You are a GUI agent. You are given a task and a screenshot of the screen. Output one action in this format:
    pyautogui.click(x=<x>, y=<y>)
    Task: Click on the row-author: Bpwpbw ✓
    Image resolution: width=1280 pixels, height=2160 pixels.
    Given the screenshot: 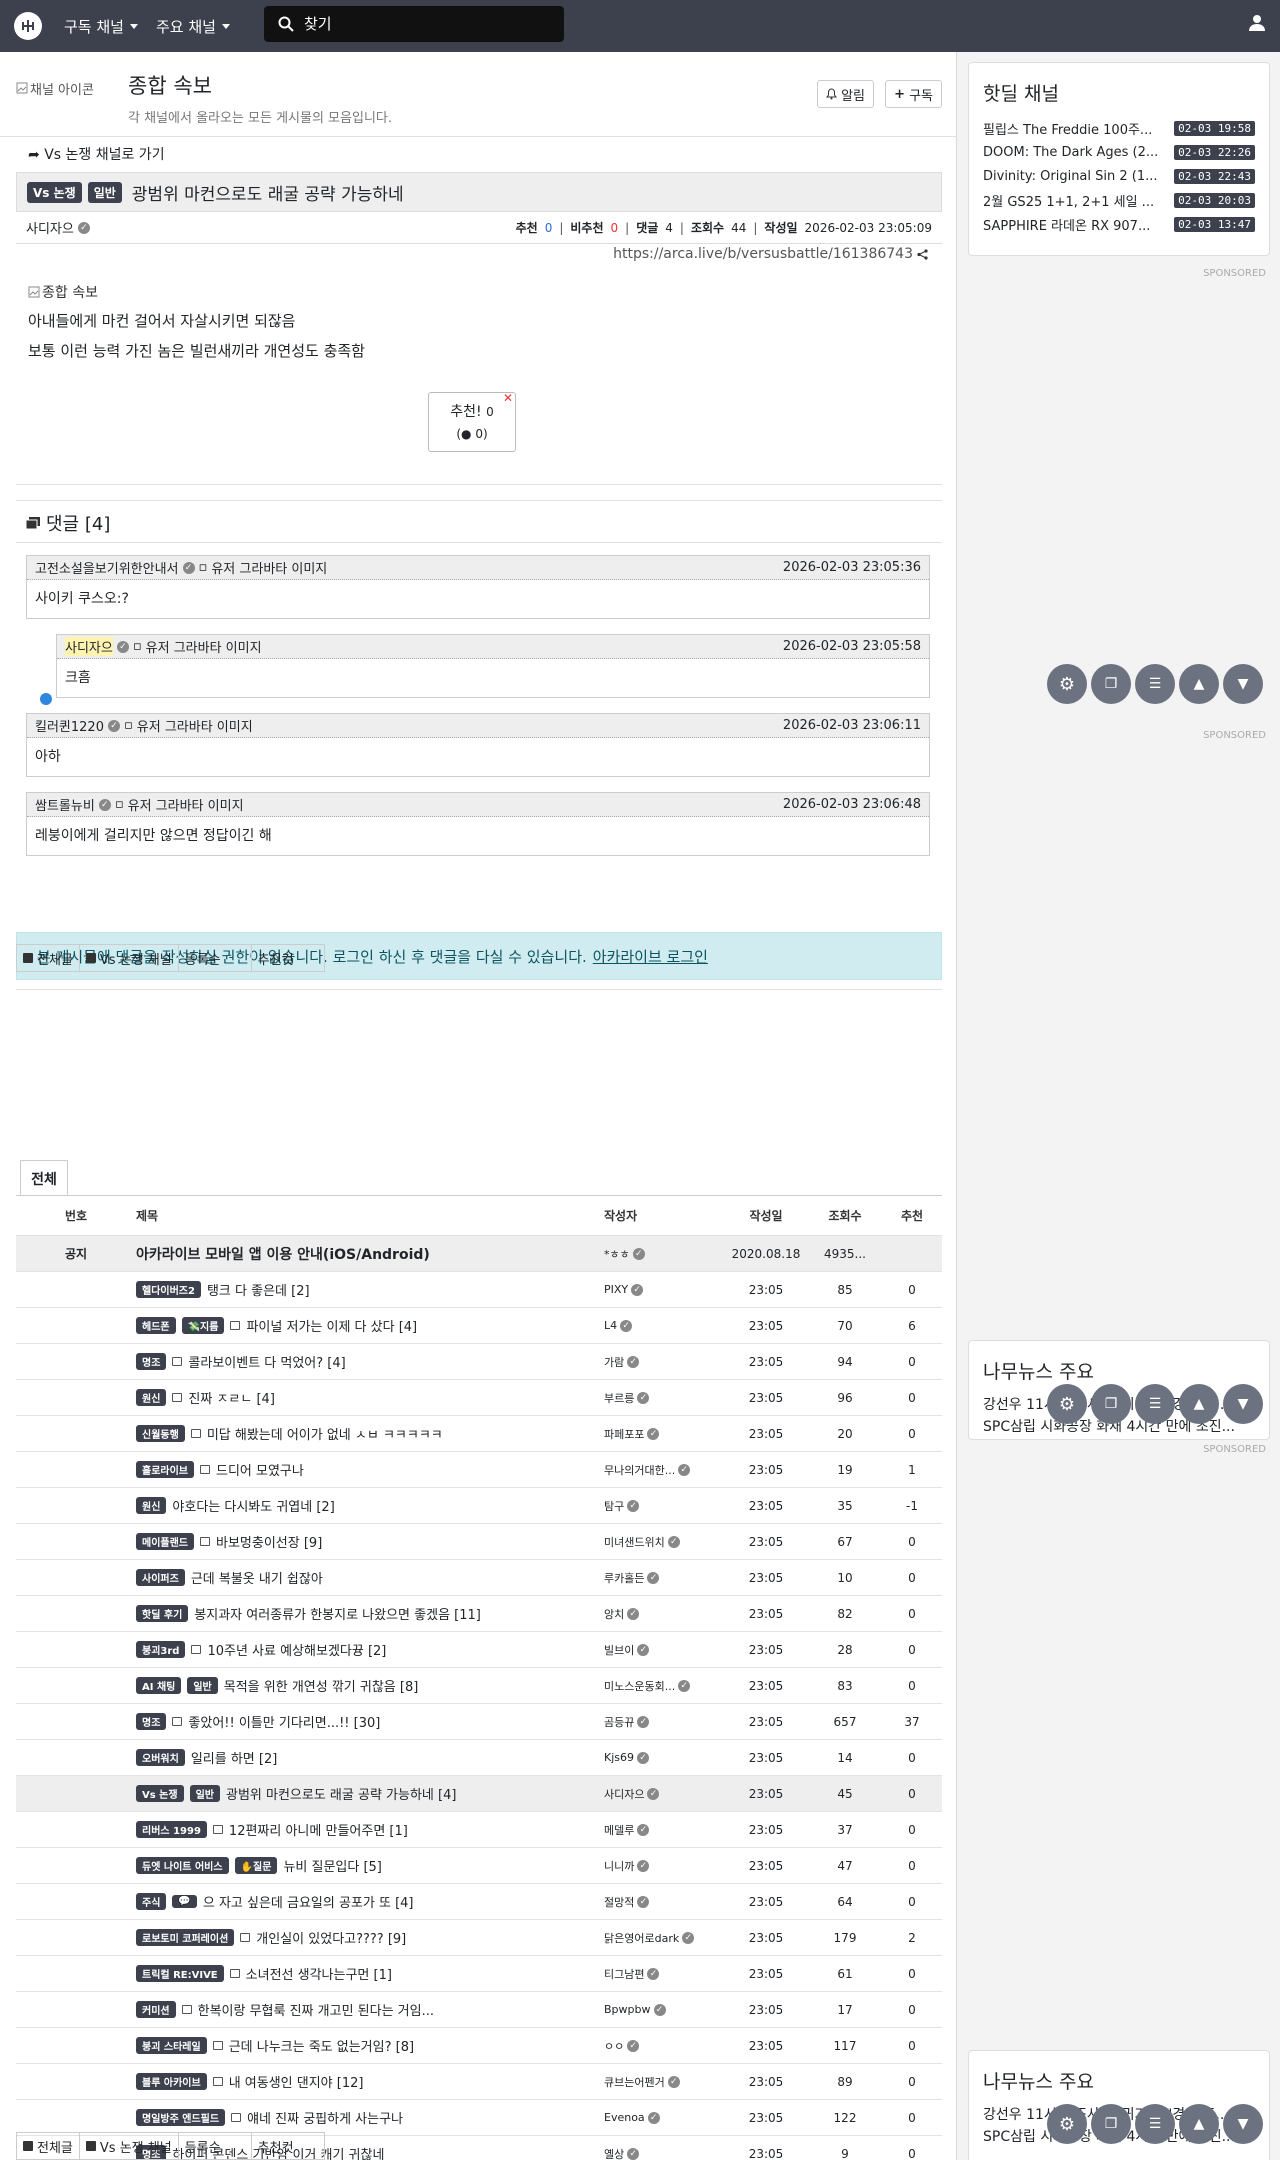 What is the action you would take?
    pyautogui.click(x=664, y=2009)
    